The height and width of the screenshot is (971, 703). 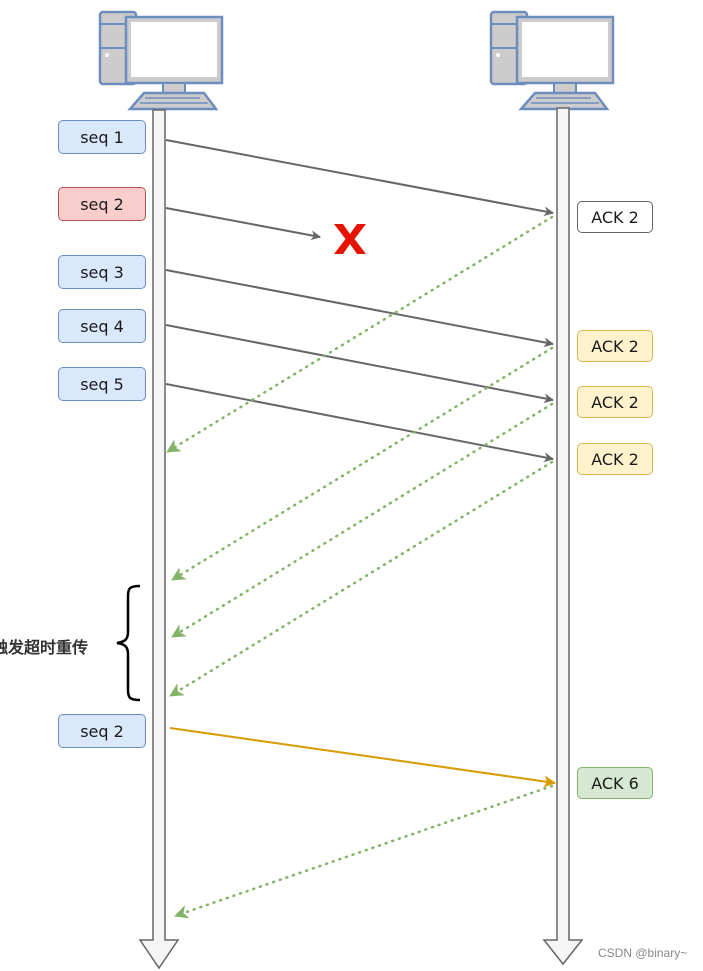 What do you see at coordinates (159, 539) in the screenshot?
I see `sender-lifeline` at bounding box center [159, 539].